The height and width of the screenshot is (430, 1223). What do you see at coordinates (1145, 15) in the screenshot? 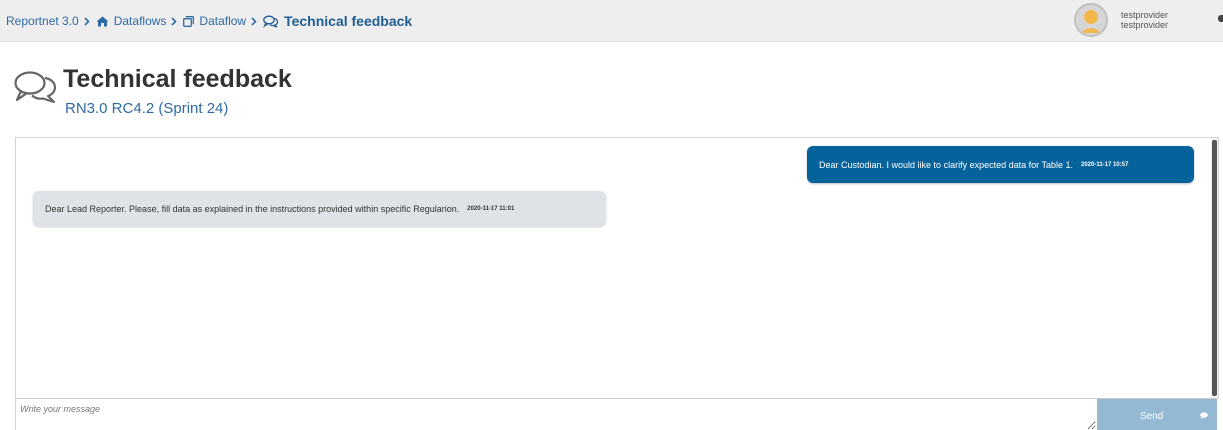
I see `user-name: testprovider` at bounding box center [1145, 15].